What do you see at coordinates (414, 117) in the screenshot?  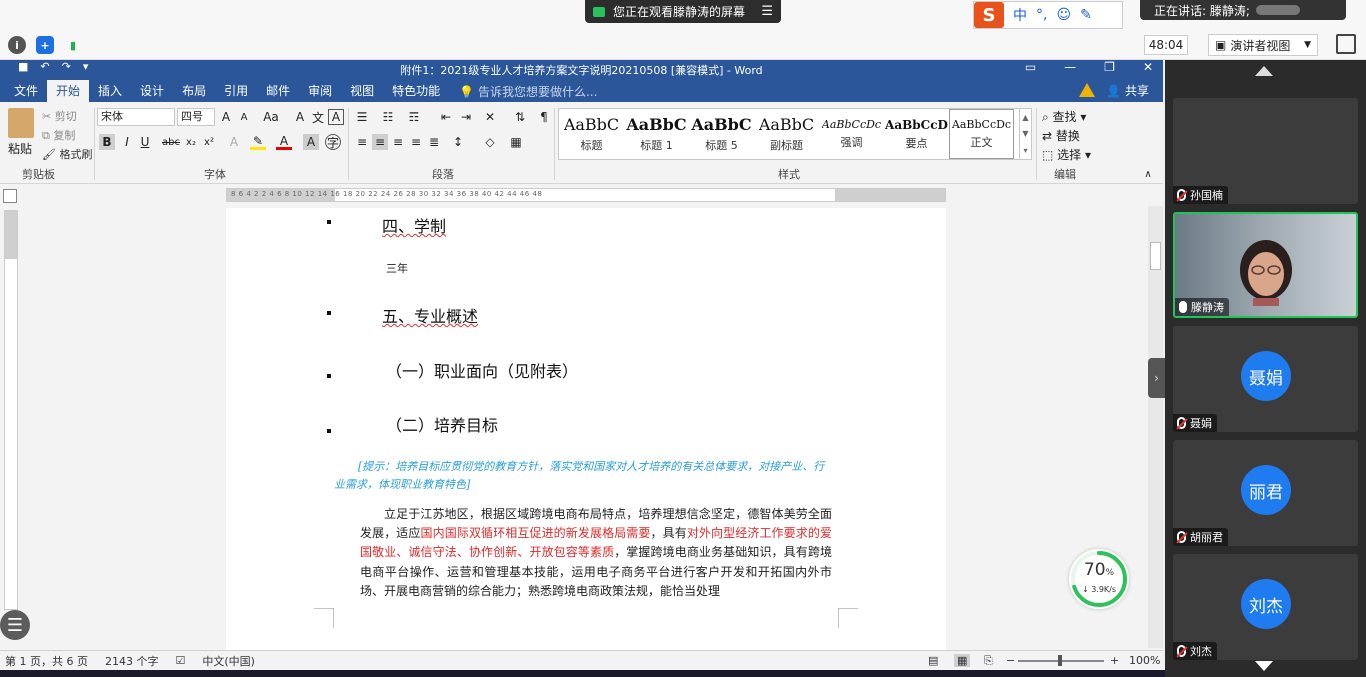 I see `multilevel-list-icon: ☶` at bounding box center [414, 117].